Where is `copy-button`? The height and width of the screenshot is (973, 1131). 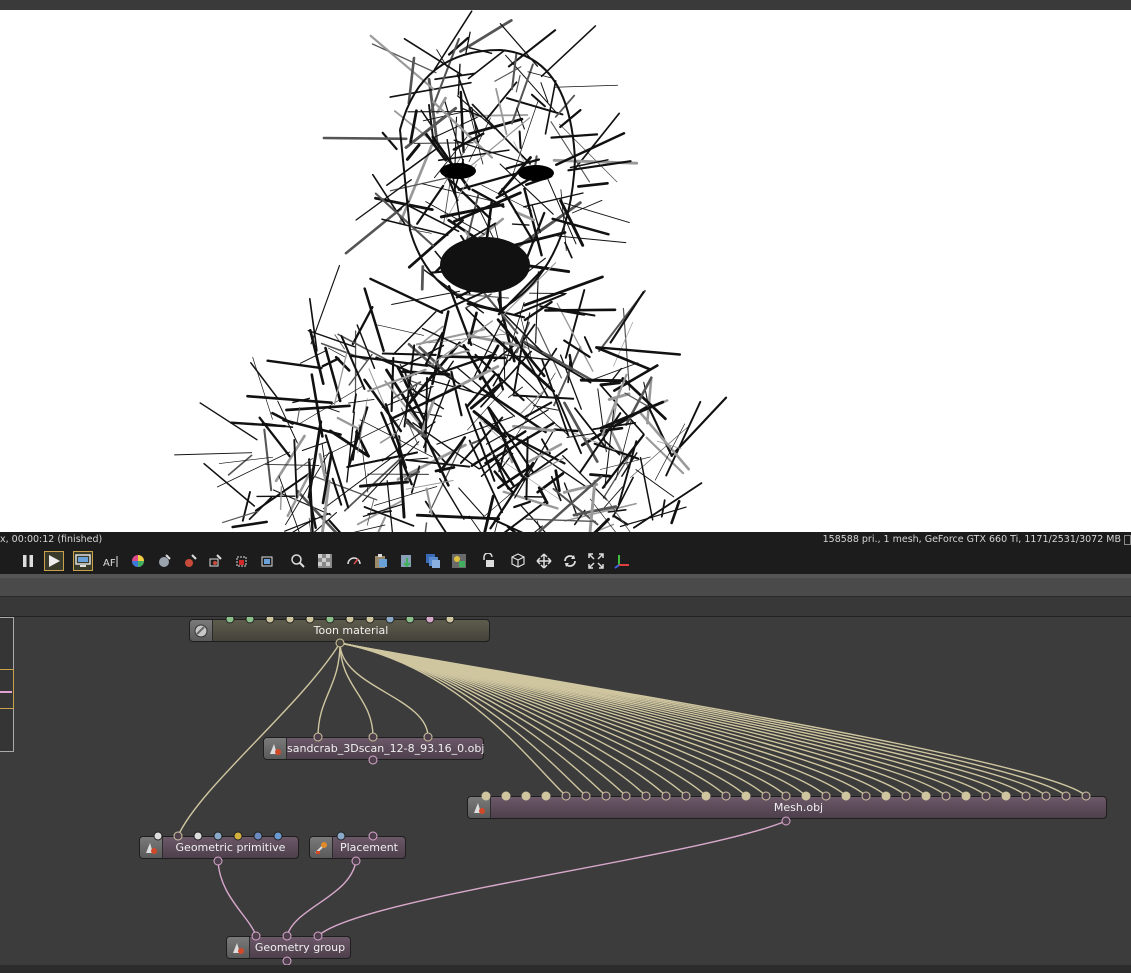 copy-button is located at coordinates (381, 561).